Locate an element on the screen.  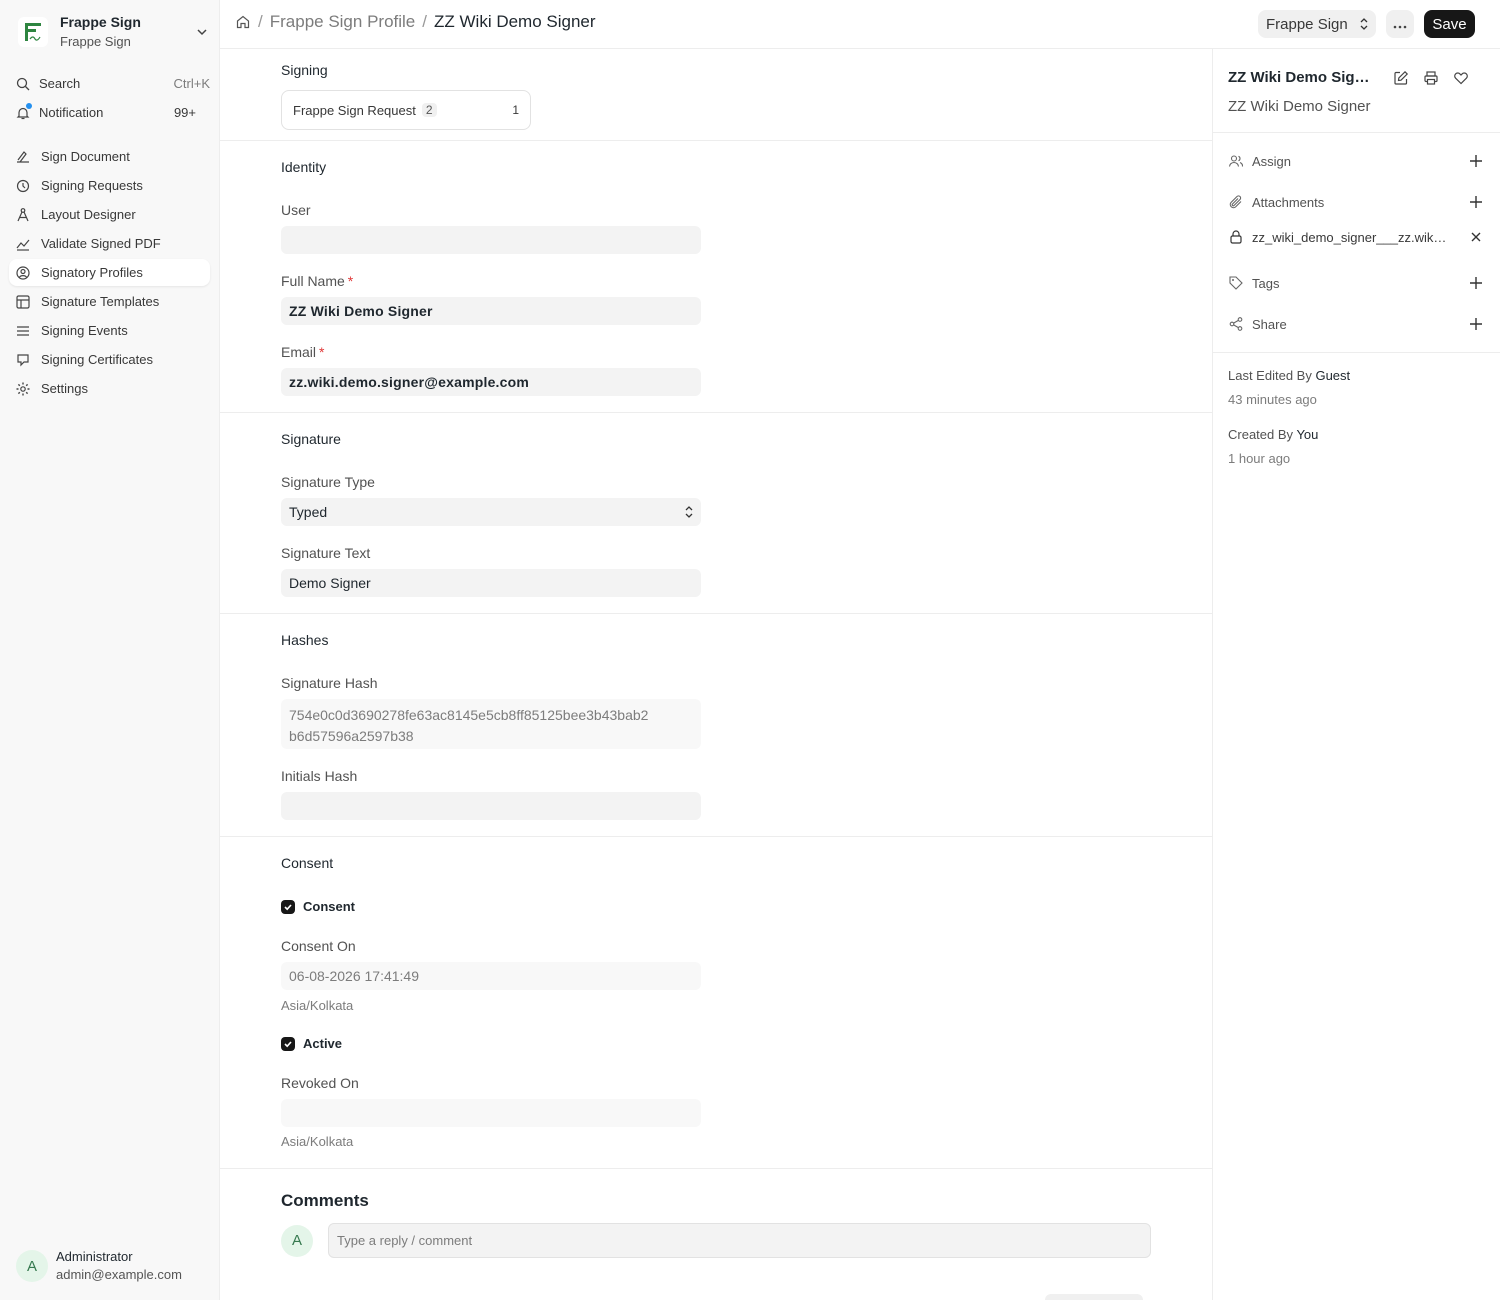
initials-hash-label: Initials Hash is located at coordinates (319, 776).